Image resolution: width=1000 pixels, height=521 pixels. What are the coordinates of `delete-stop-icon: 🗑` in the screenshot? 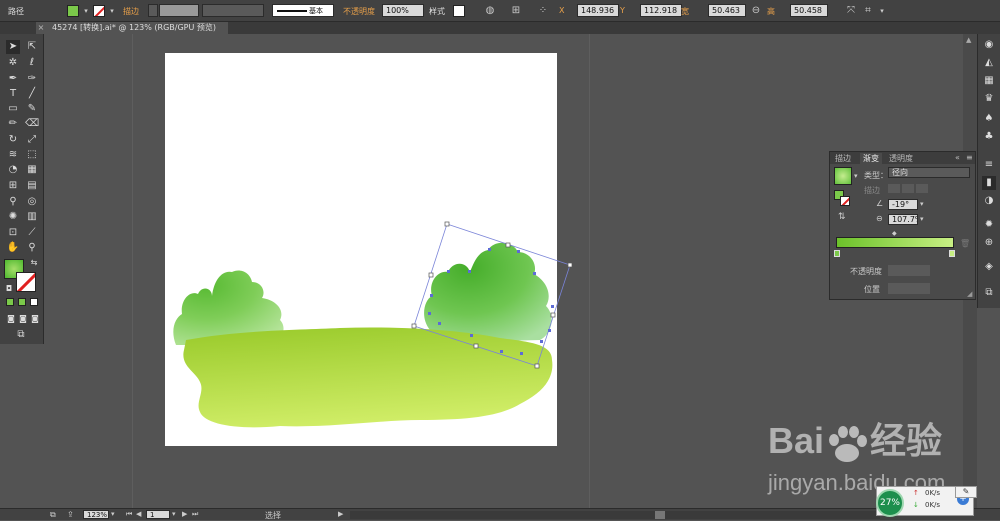 It's located at (965, 243).